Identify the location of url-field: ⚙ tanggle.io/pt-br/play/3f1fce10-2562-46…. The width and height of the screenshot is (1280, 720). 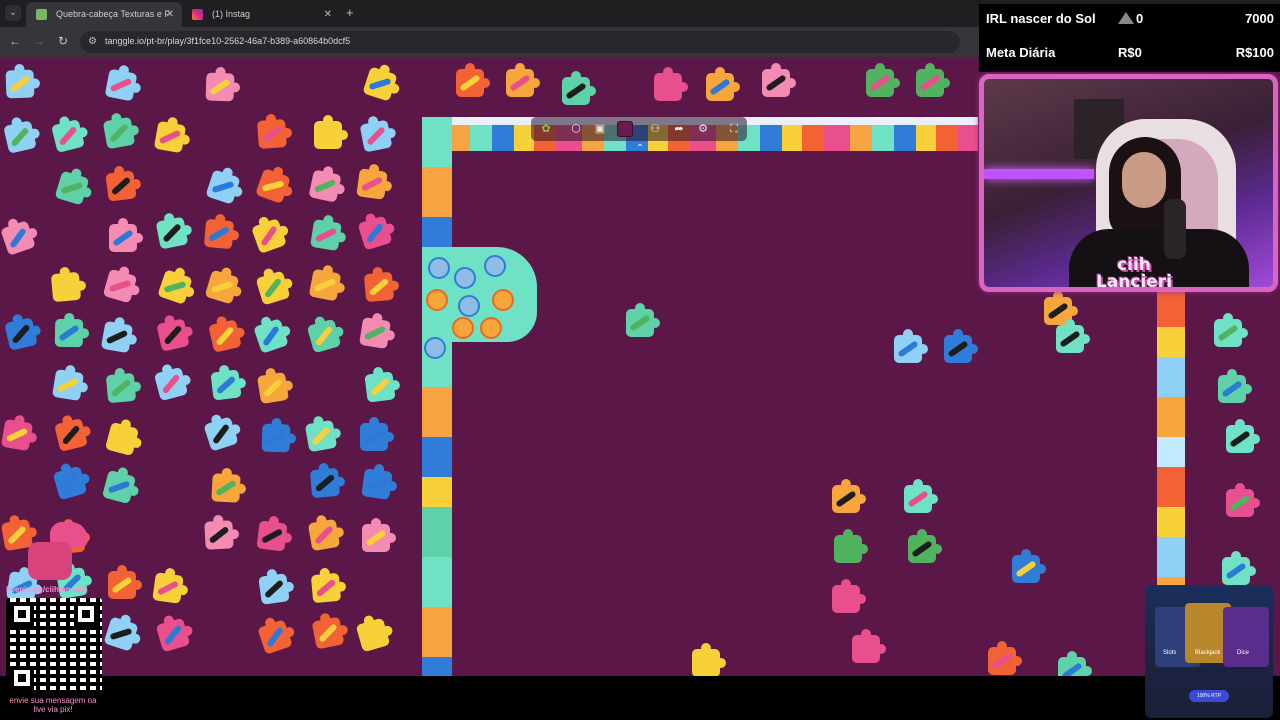
(520, 42).